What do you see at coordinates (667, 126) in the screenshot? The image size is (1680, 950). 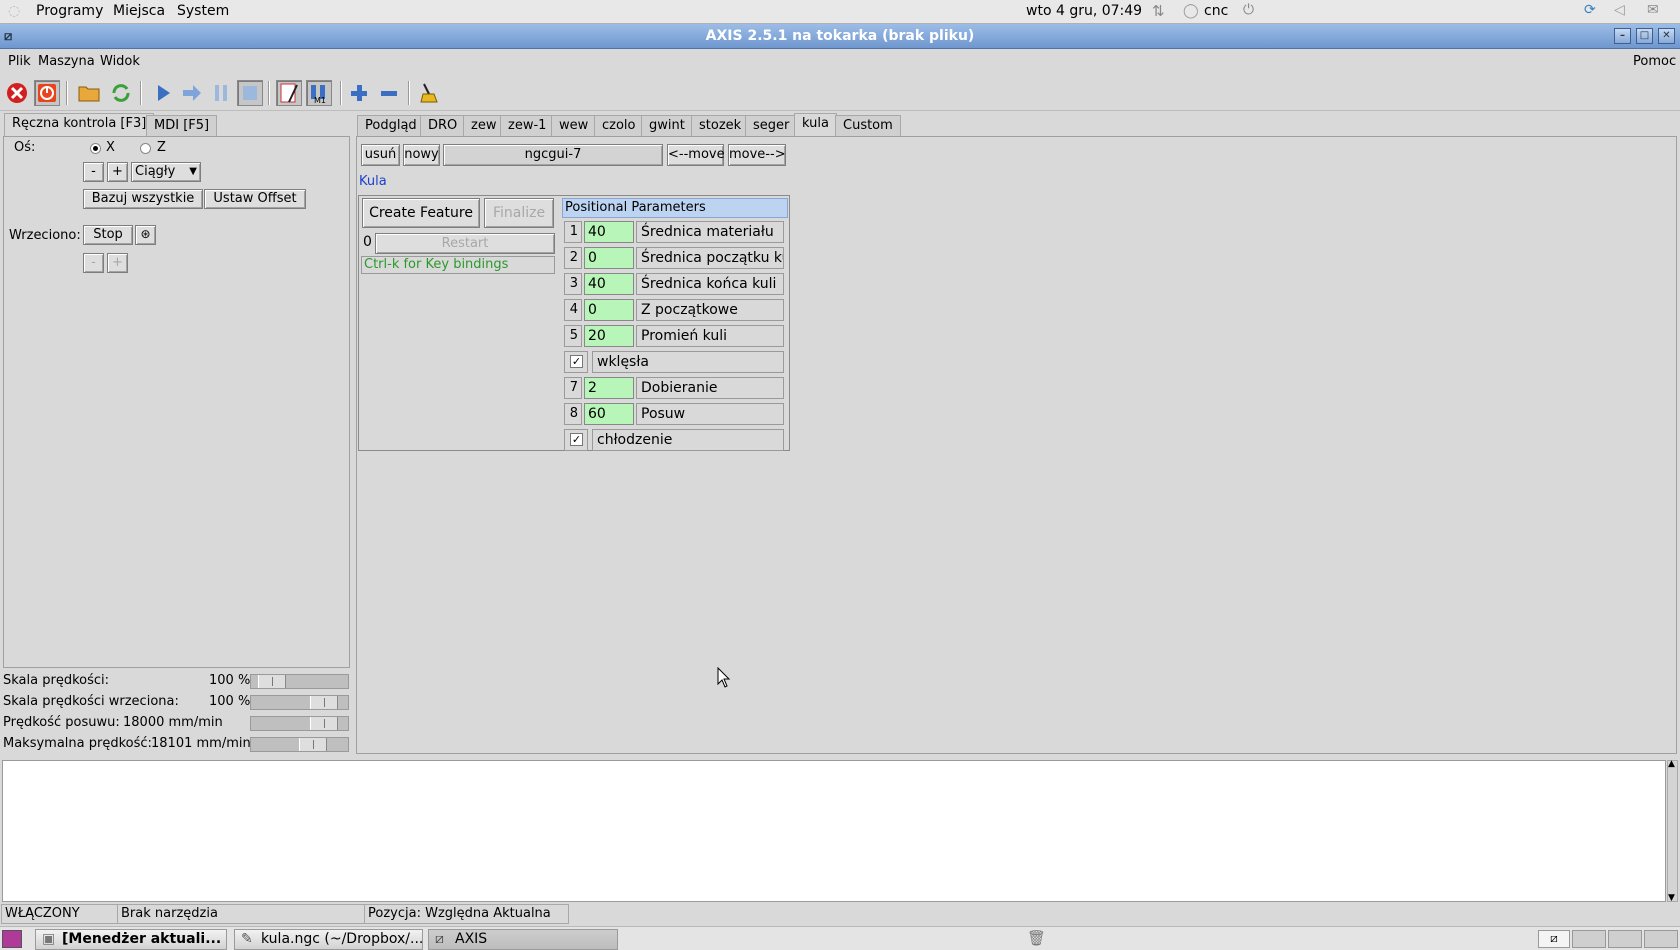 I see `tab-gwint: gwint` at bounding box center [667, 126].